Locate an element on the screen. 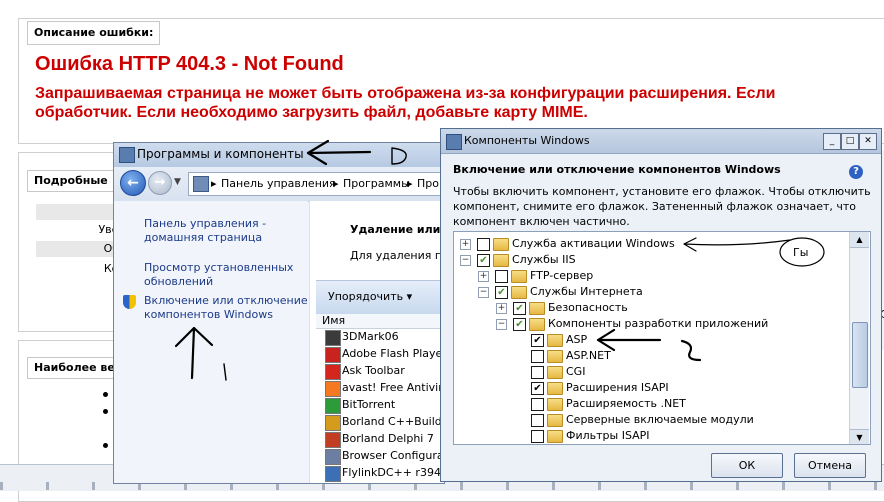 This screenshot has height=502, width=884. feature-tree-node: + Служба активации Windows is located at coordinates (649, 244).